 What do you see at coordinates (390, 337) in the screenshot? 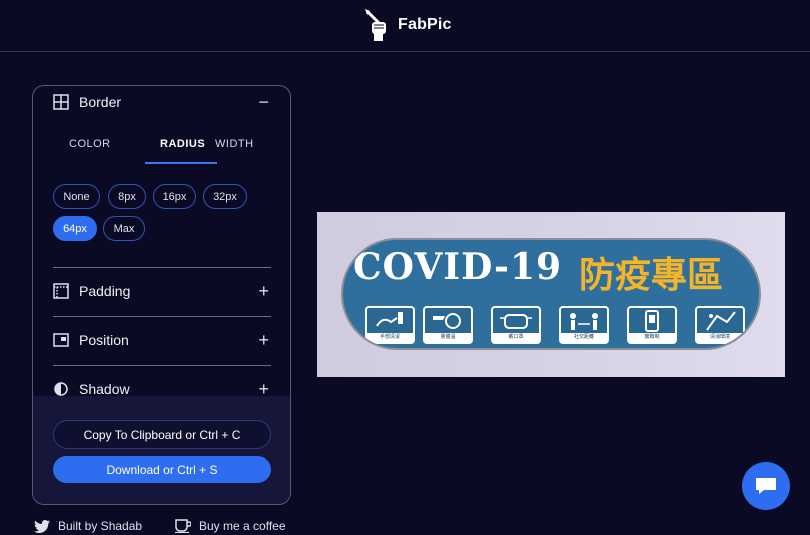
I see `icon-caption: 手部清潔` at bounding box center [390, 337].